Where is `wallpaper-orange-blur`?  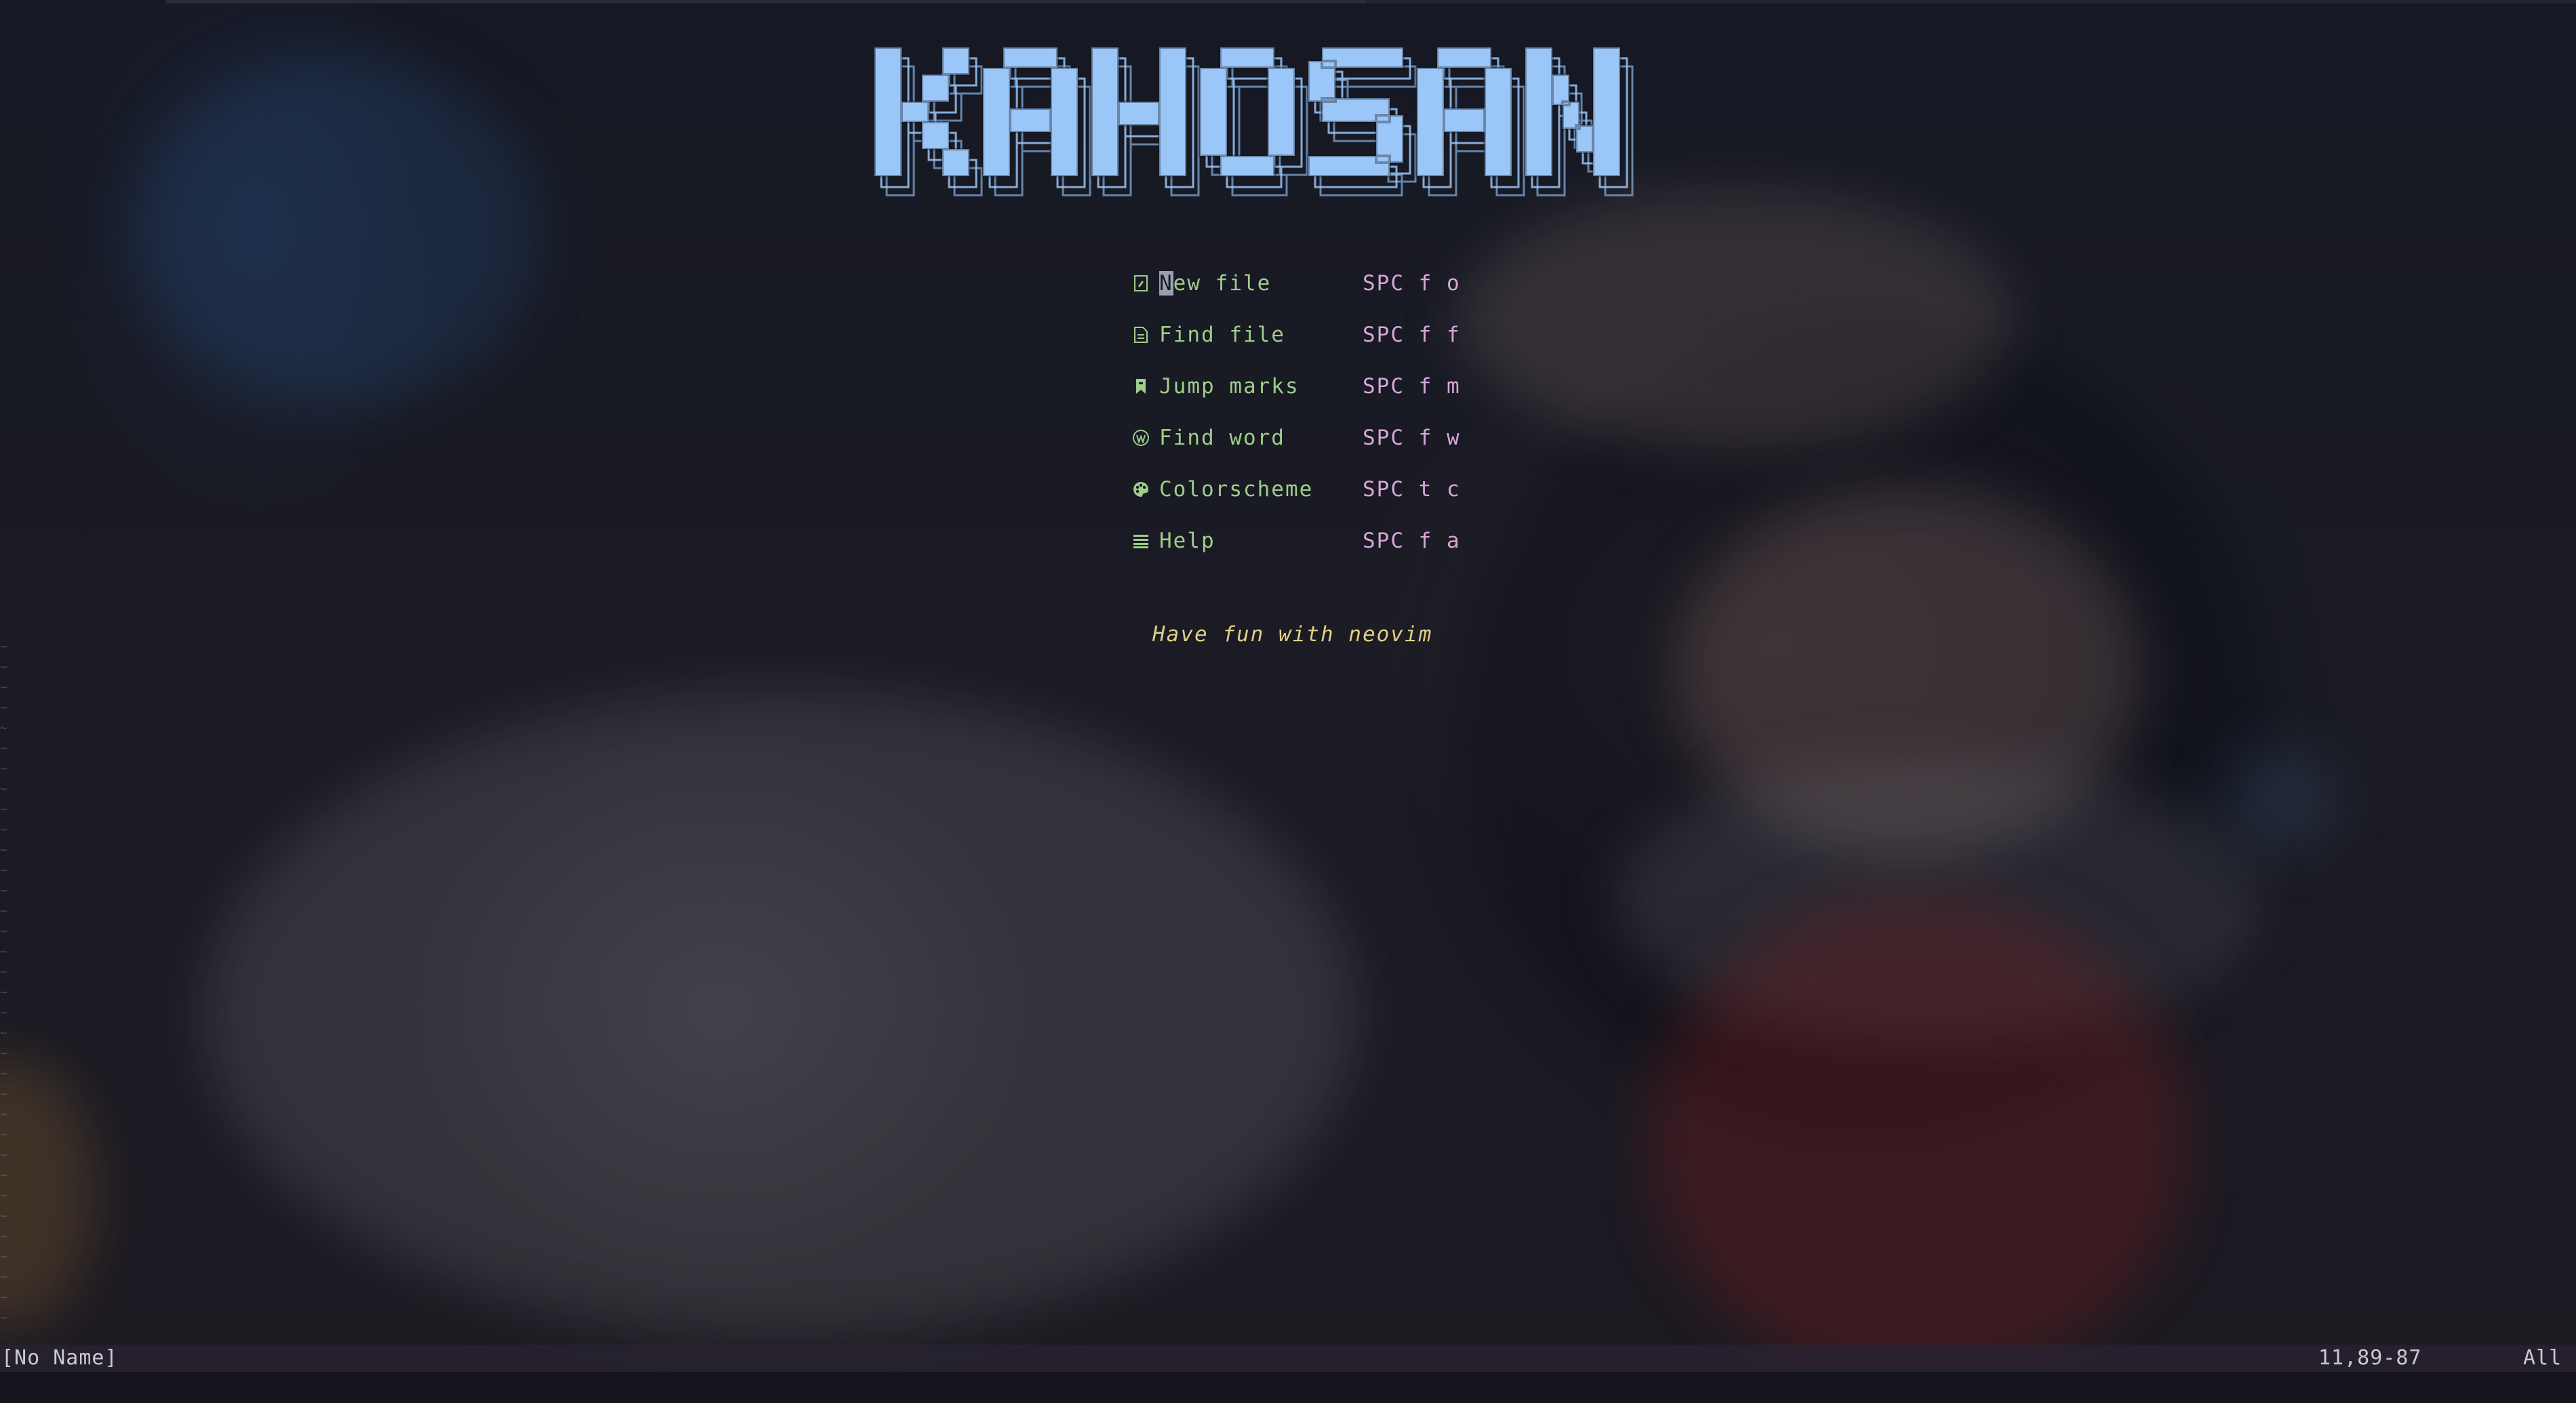 wallpaper-orange-blur is located at coordinates (47, 1193).